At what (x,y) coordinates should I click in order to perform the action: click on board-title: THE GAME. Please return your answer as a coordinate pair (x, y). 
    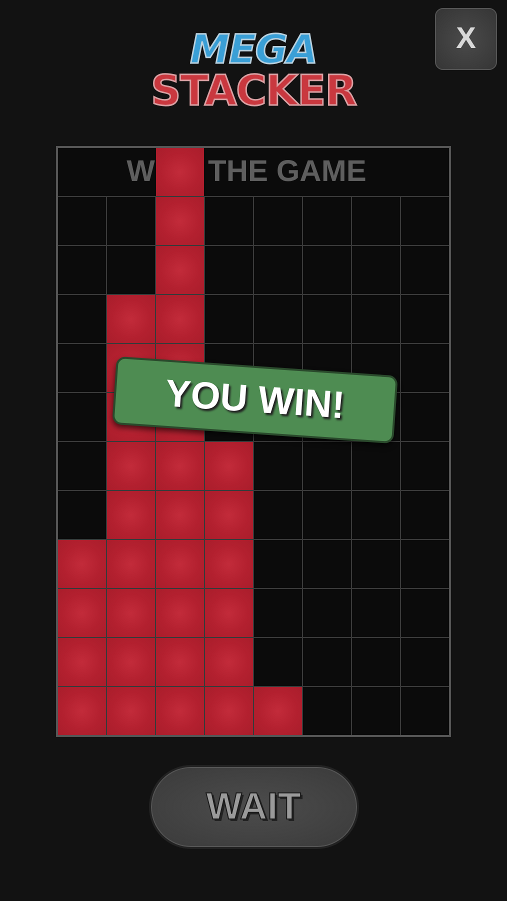
    Looking at the image, I should click on (287, 172).